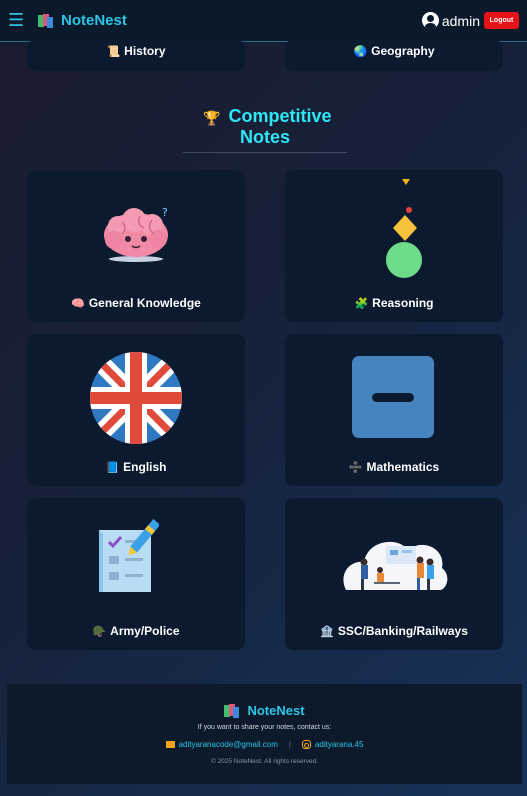  Describe the element at coordinates (267, 126) in the screenshot. I see `section-title: 🏆 Competitive Notes` at that location.